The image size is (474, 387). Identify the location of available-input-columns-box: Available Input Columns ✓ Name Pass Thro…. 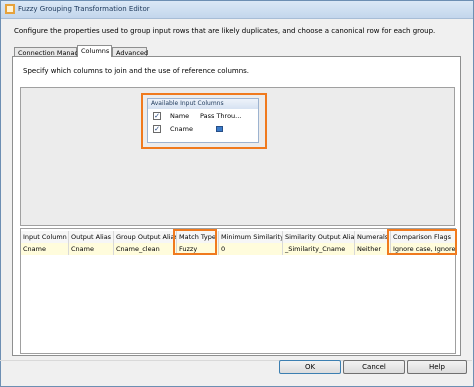
(203, 120).